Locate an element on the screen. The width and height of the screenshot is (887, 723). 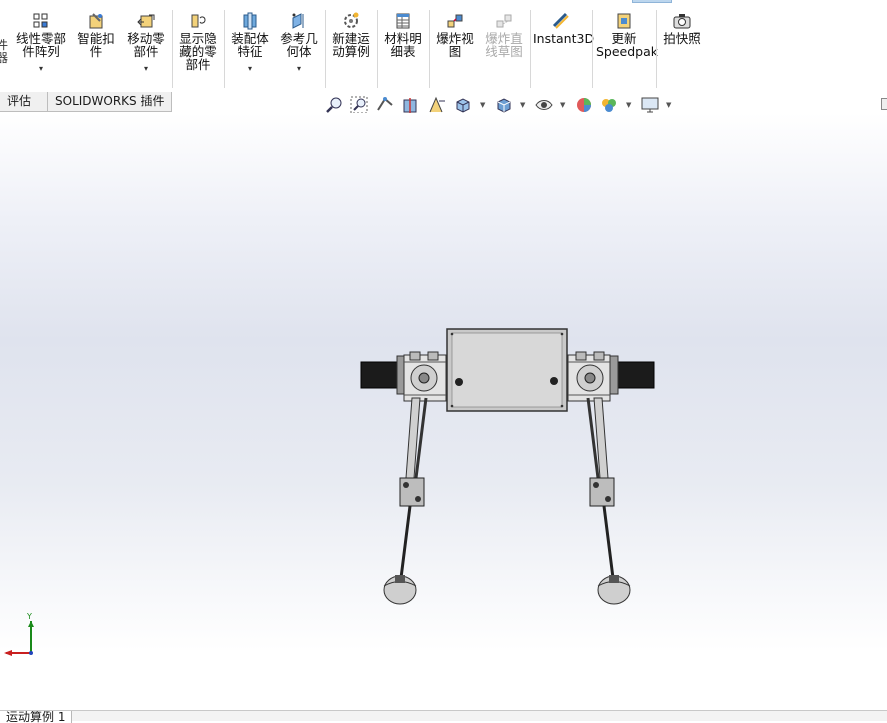
update-speedpak-button: 更新 Speedpak is located at coordinates (627, 35).